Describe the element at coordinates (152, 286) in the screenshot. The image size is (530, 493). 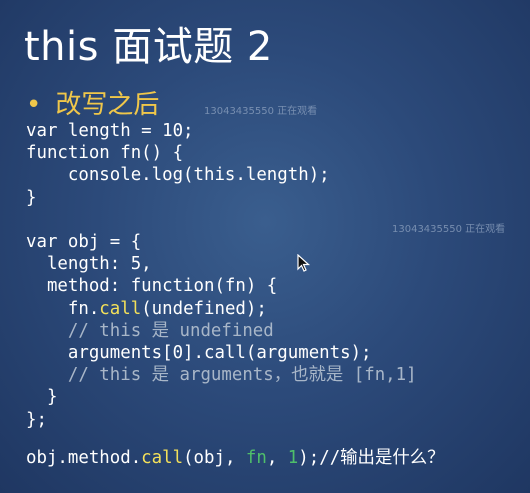
I see `code-line: method: function(fn) {` at that location.